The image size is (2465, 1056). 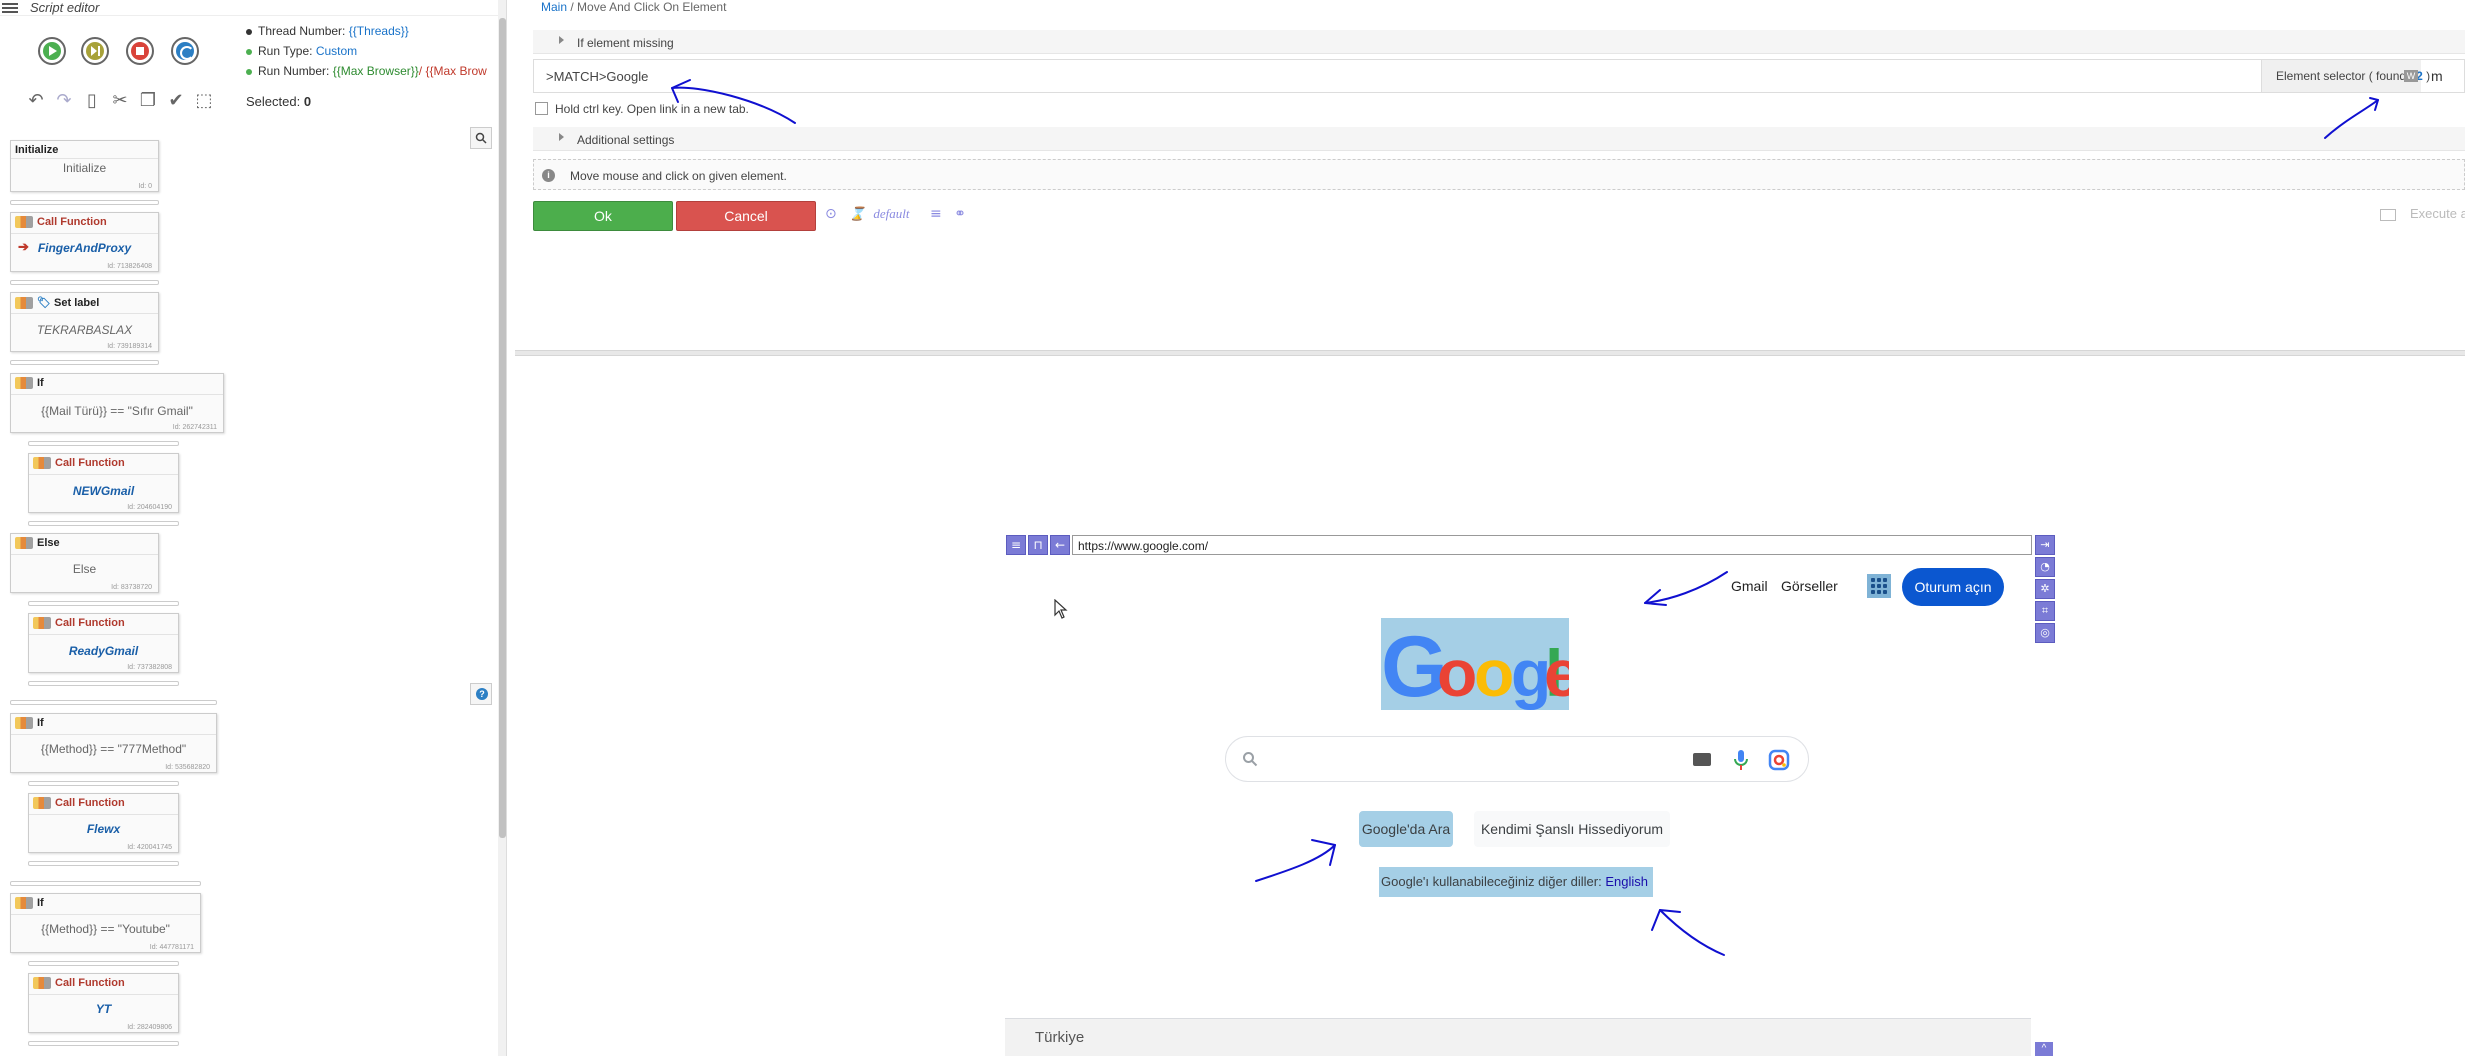 I want to click on script-block-call-function: Call Function YT Id: 282409806, so click(x=103, y=1003).